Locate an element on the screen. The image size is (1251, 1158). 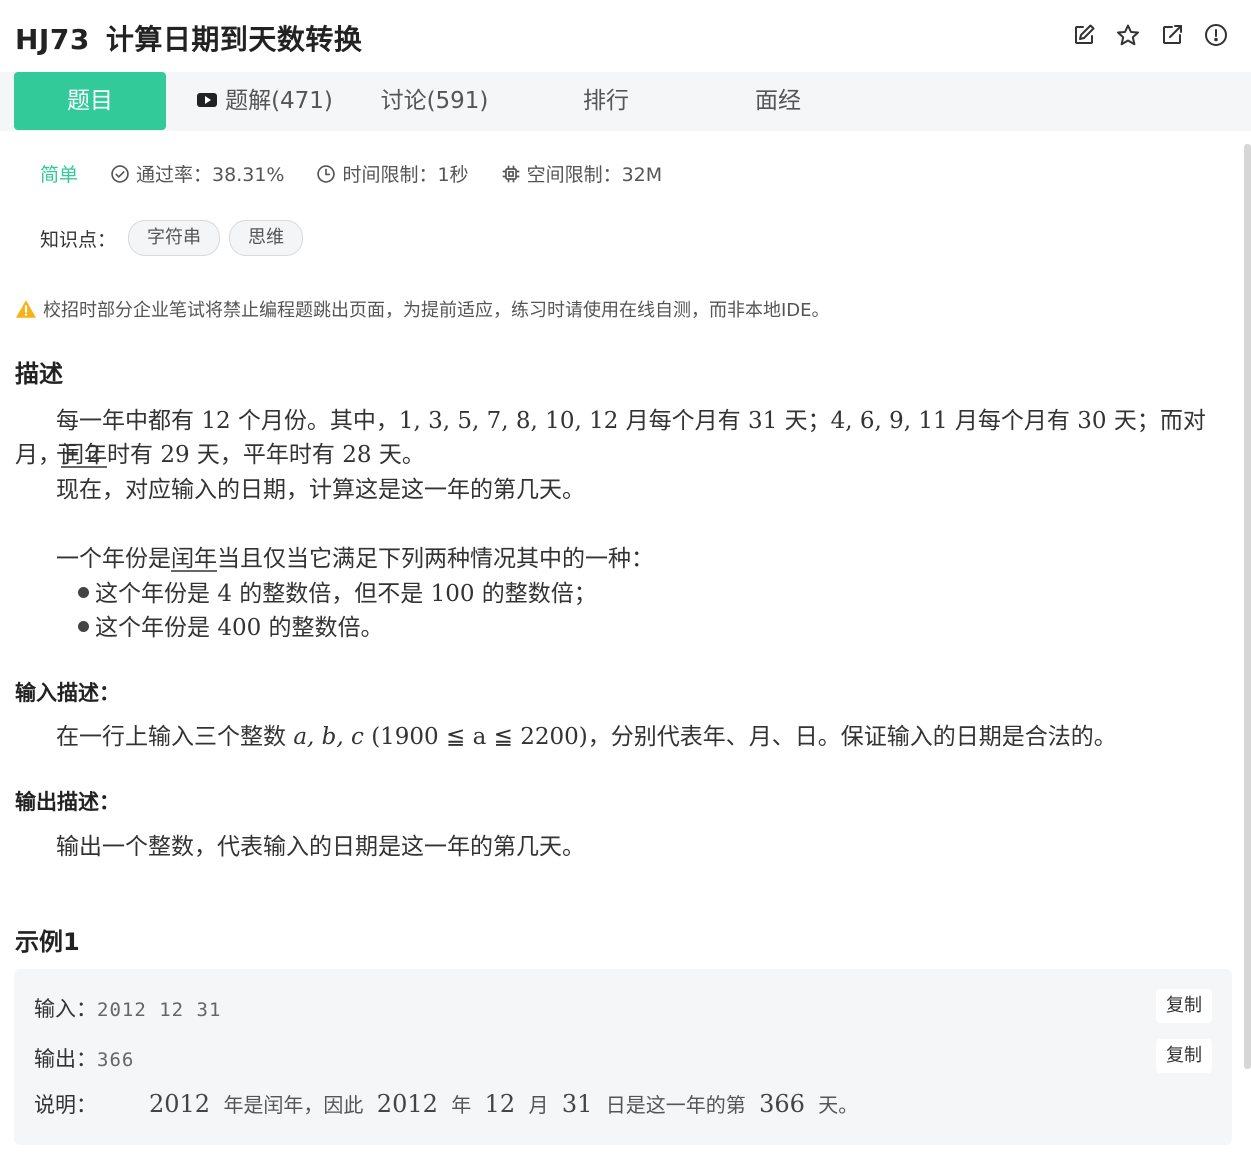
example-output-value: 366 is located at coordinates (115, 1060).